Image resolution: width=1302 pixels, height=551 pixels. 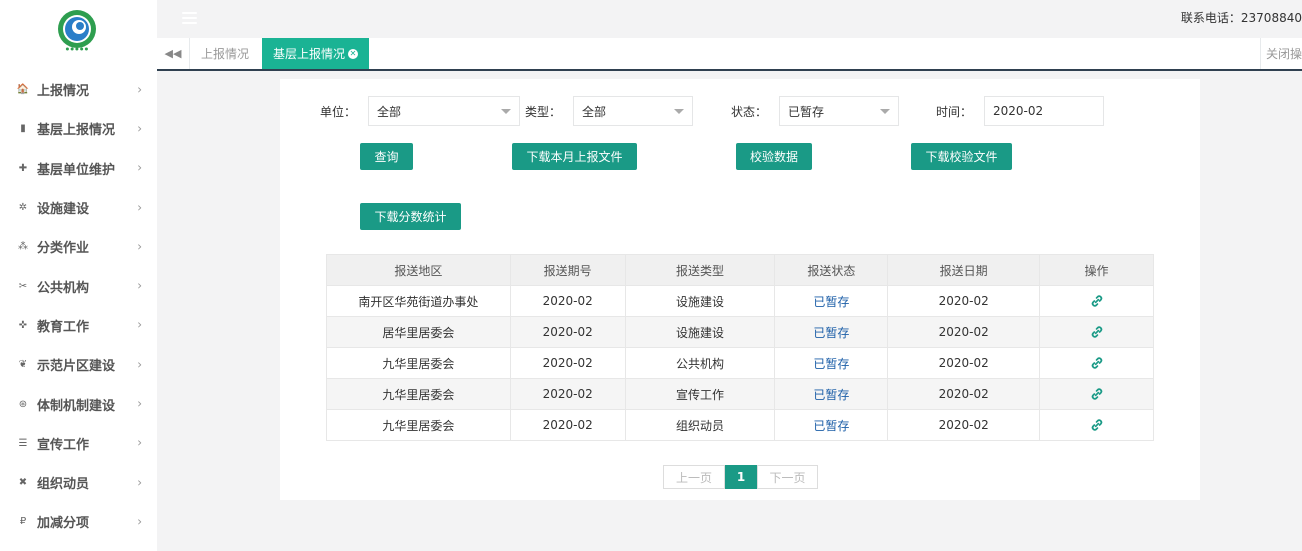 I want to click on sidebar-item: ✂ 公共机构 ›, so click(x=78, y=285).